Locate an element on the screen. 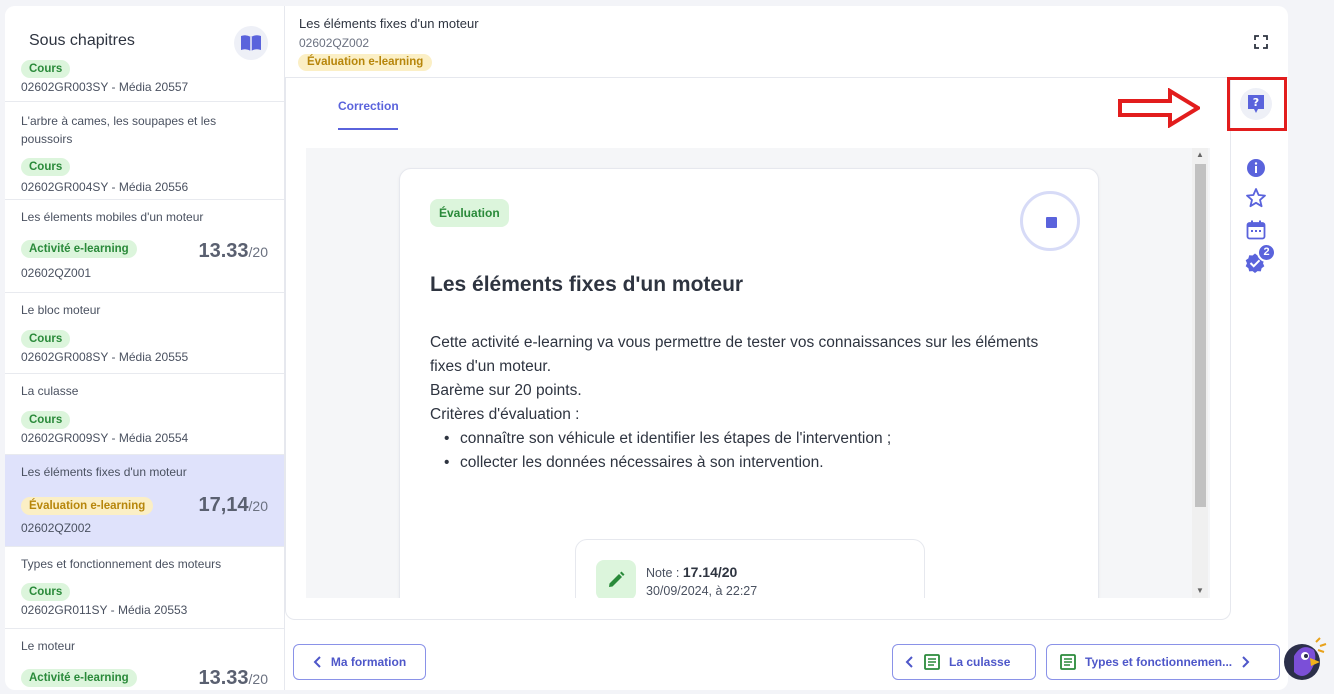 This screenshot has width=1334, height=694. help-icon: ? is located at coordinates (1256, 104).